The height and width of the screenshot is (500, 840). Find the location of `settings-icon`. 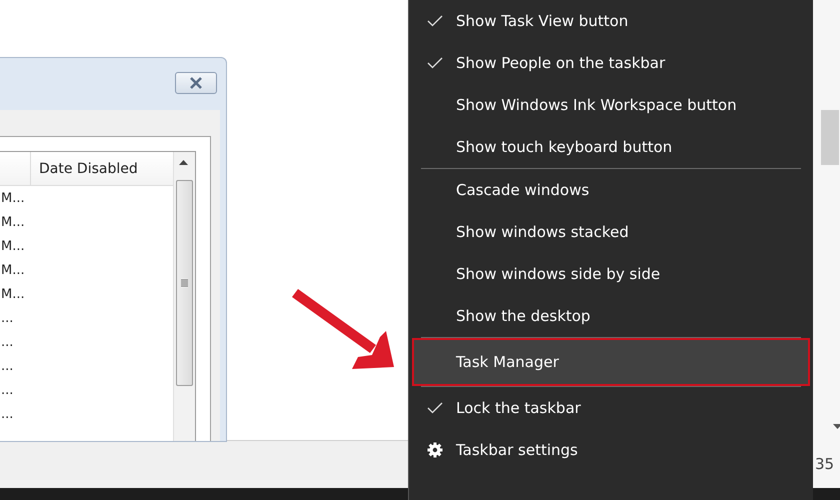

settings-icon is located at coordinates (435, 450).